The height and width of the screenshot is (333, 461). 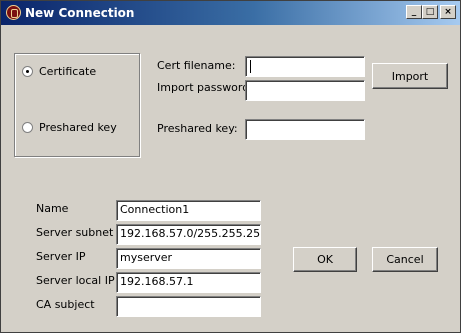 I want to click on text-caret, so click(x=250, y=66).